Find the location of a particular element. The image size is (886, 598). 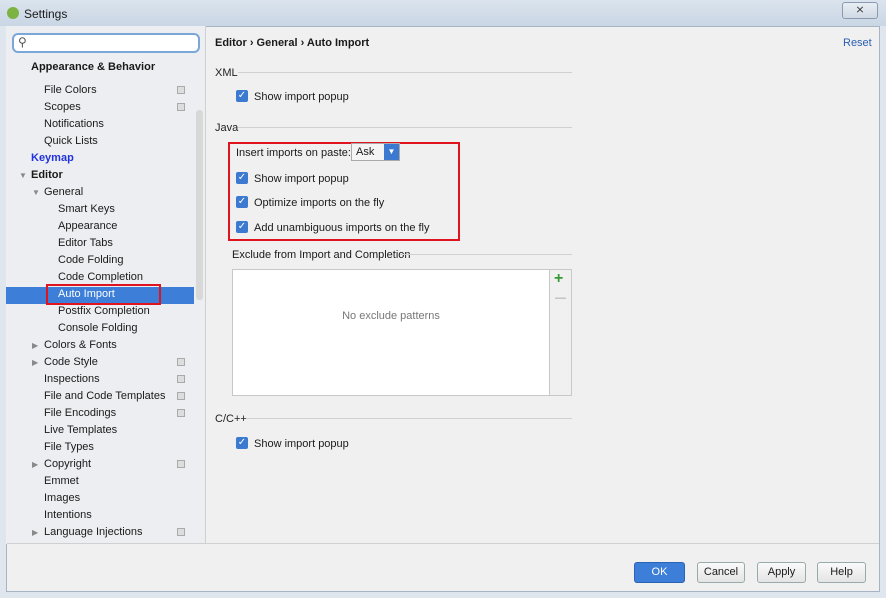

add-icon: + is located at coordinates (558, 279).